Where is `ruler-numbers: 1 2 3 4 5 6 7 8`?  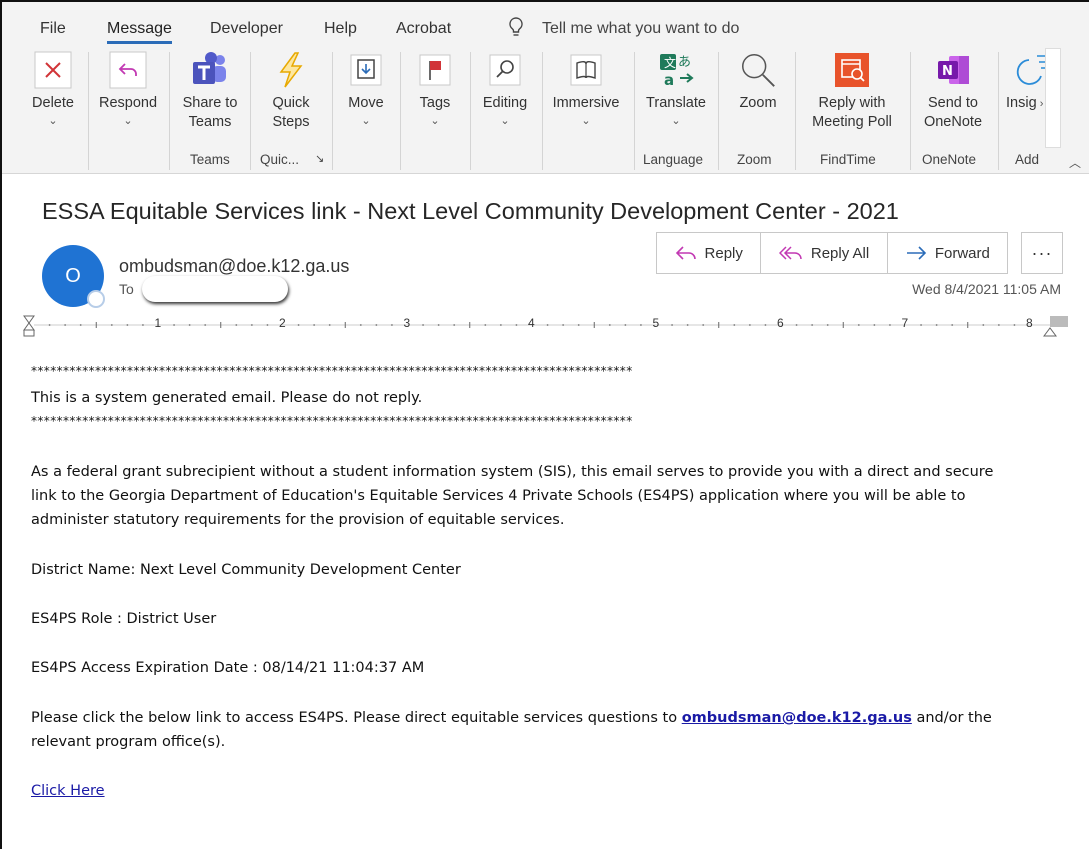 ruler-numbers: 1 2 3 4 5 6 7 8 is located at coordinates (547, 326).